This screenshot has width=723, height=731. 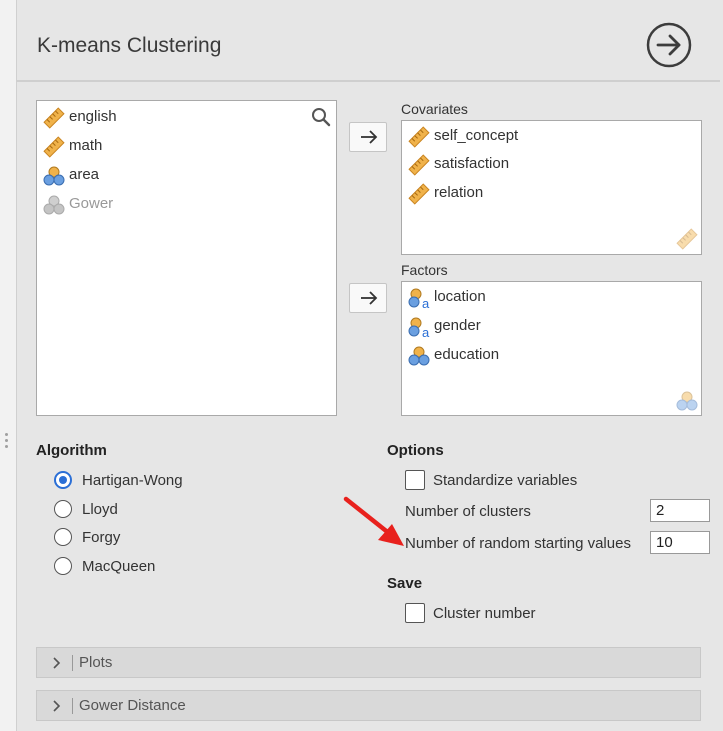 What do you see at coordinates (101, 537) in the screenshot?
I see `radio-label: Forgy` at bounding box center [101, 537].